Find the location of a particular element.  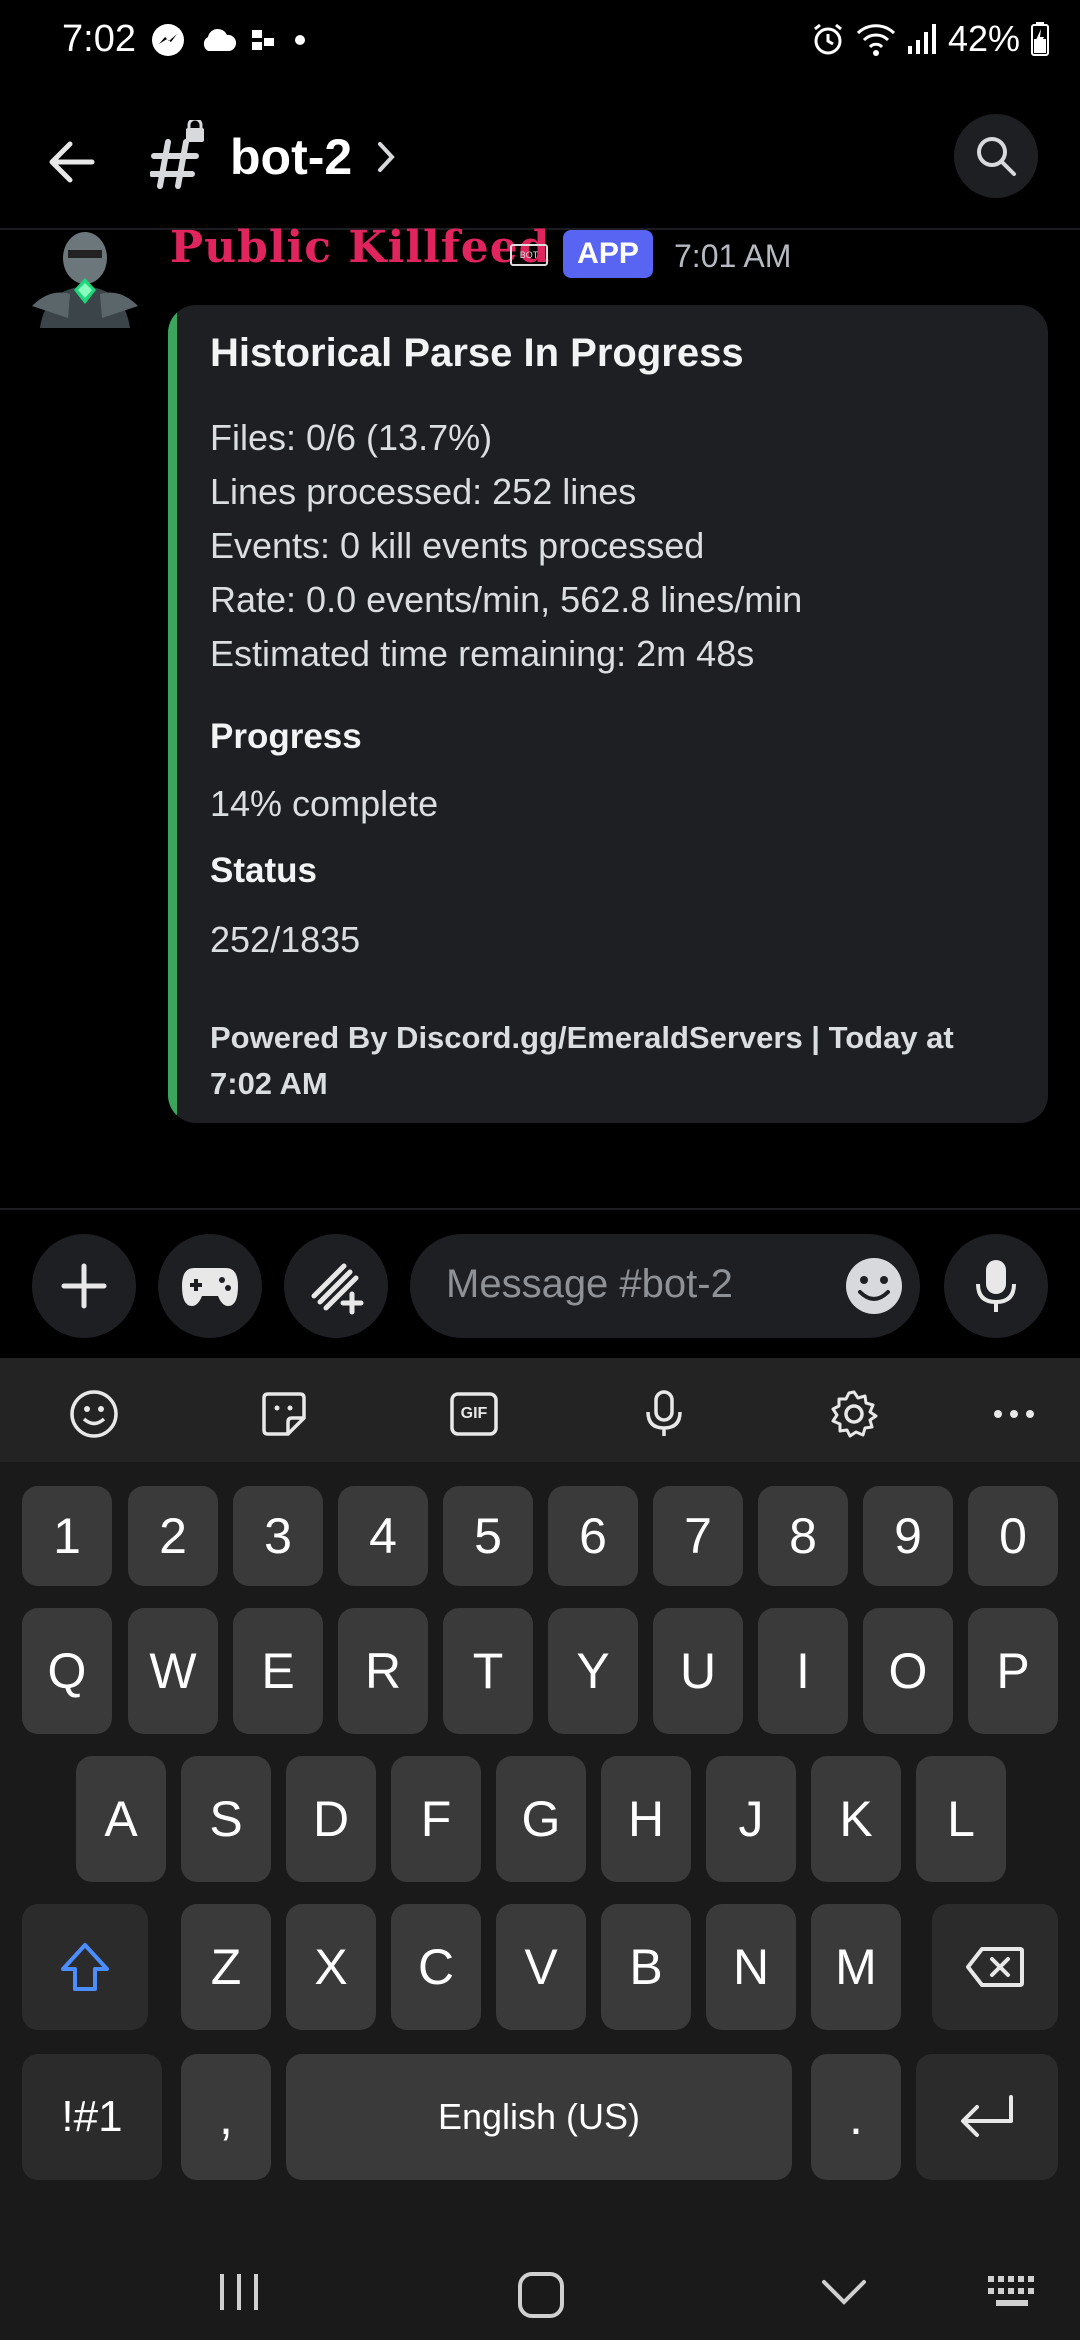

search-button is located at coordinates (996, 156).